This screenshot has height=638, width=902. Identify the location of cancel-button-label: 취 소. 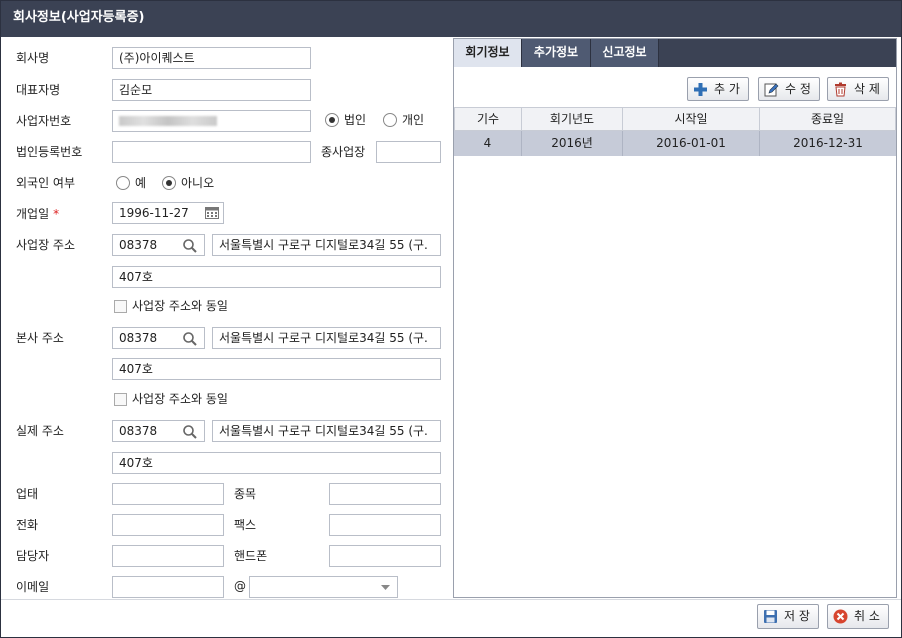
(867, 616).